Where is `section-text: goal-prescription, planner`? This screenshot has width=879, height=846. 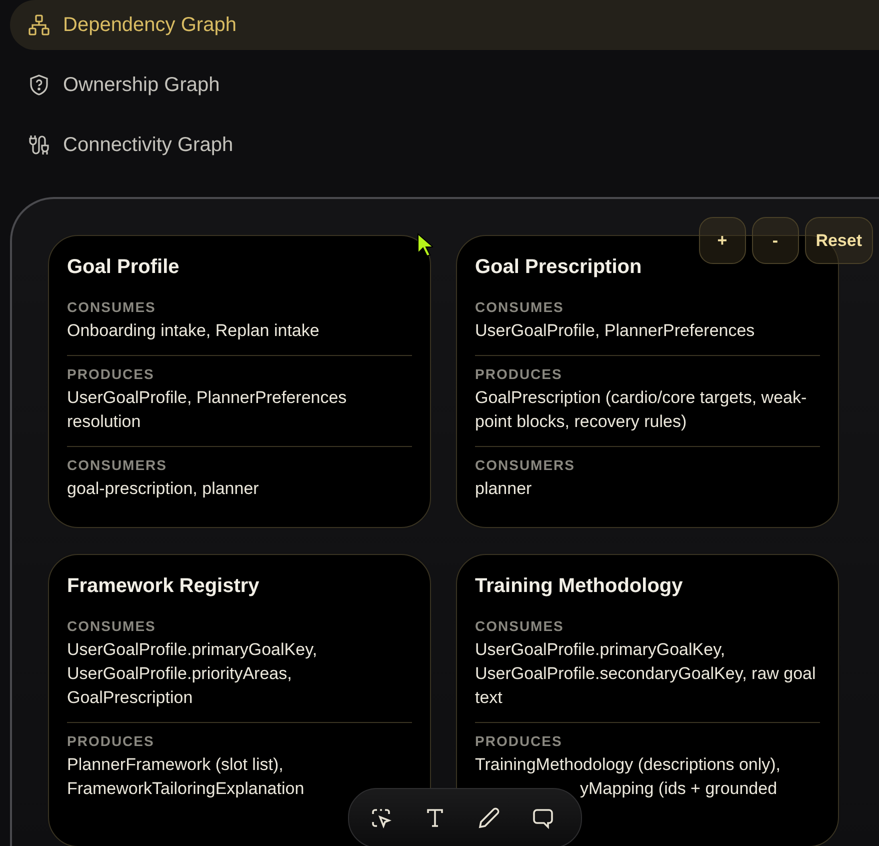
section-text: goal-prescription, planner is located at coordinates (163, 489).